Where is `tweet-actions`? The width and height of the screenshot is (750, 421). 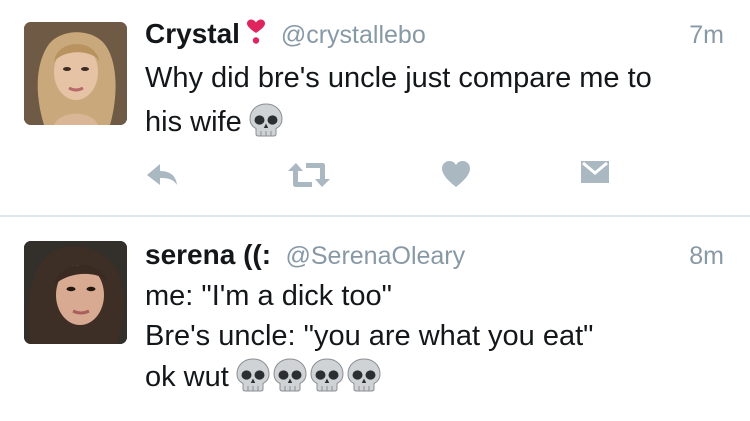 tweet-actions is located at coordinates (385, 180).